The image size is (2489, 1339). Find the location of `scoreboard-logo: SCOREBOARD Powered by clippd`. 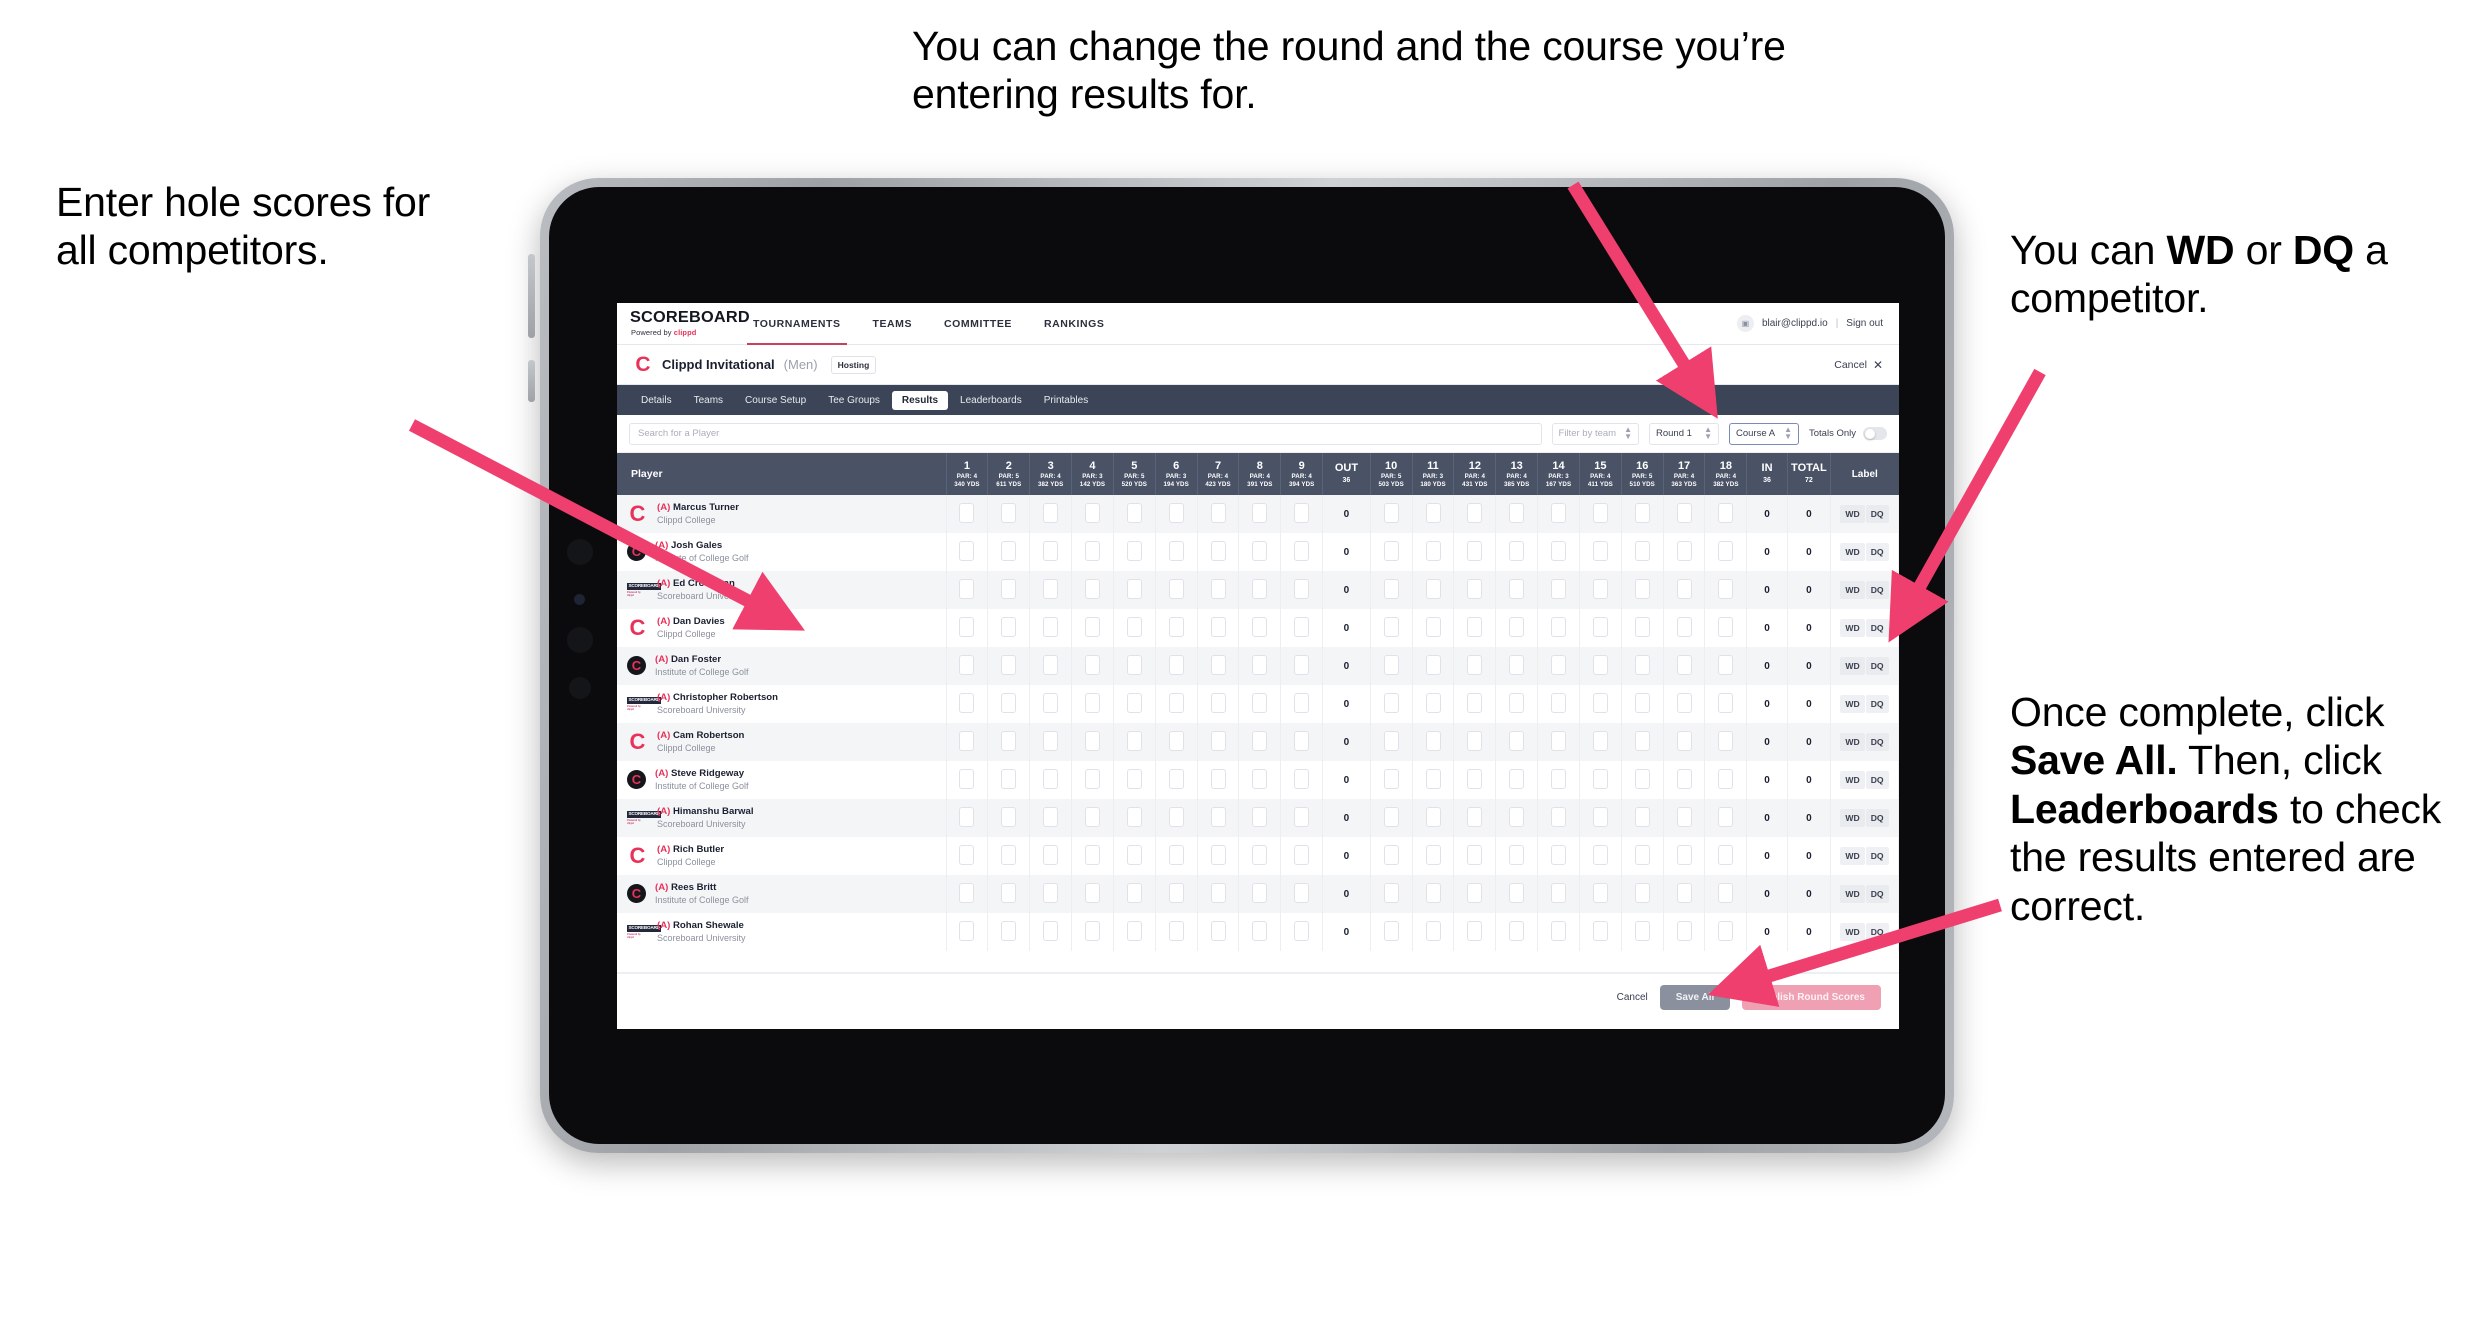

scoreboard-logo: SCOREBOARD Powered by clippd is located at coordinates (683, 323).